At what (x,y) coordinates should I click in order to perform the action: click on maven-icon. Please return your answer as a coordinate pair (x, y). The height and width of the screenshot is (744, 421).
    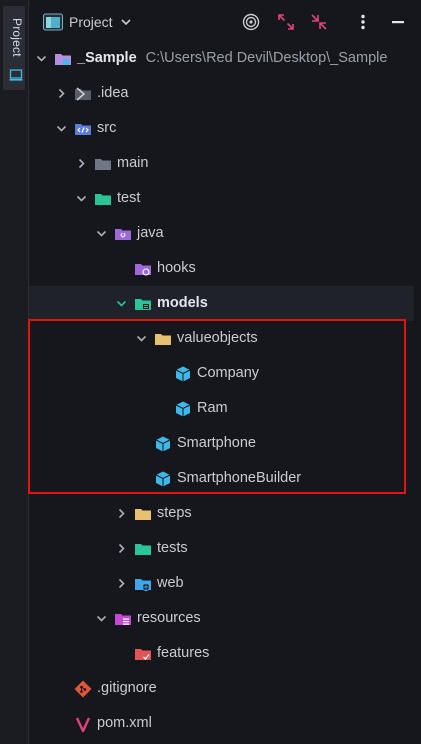
    Looking at the image, I should click on (83, 725).